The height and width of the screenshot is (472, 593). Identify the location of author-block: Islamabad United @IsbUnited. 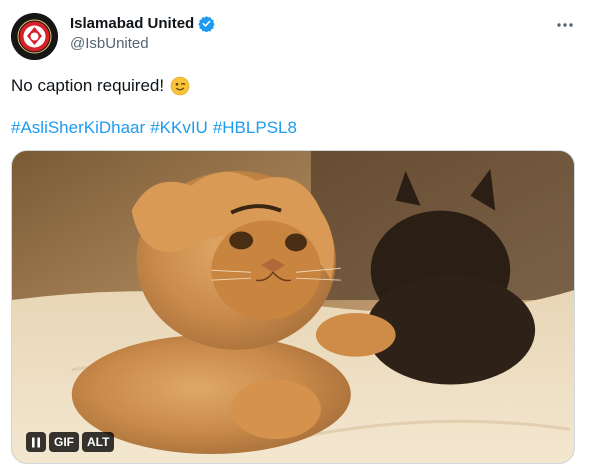
(142, 33).